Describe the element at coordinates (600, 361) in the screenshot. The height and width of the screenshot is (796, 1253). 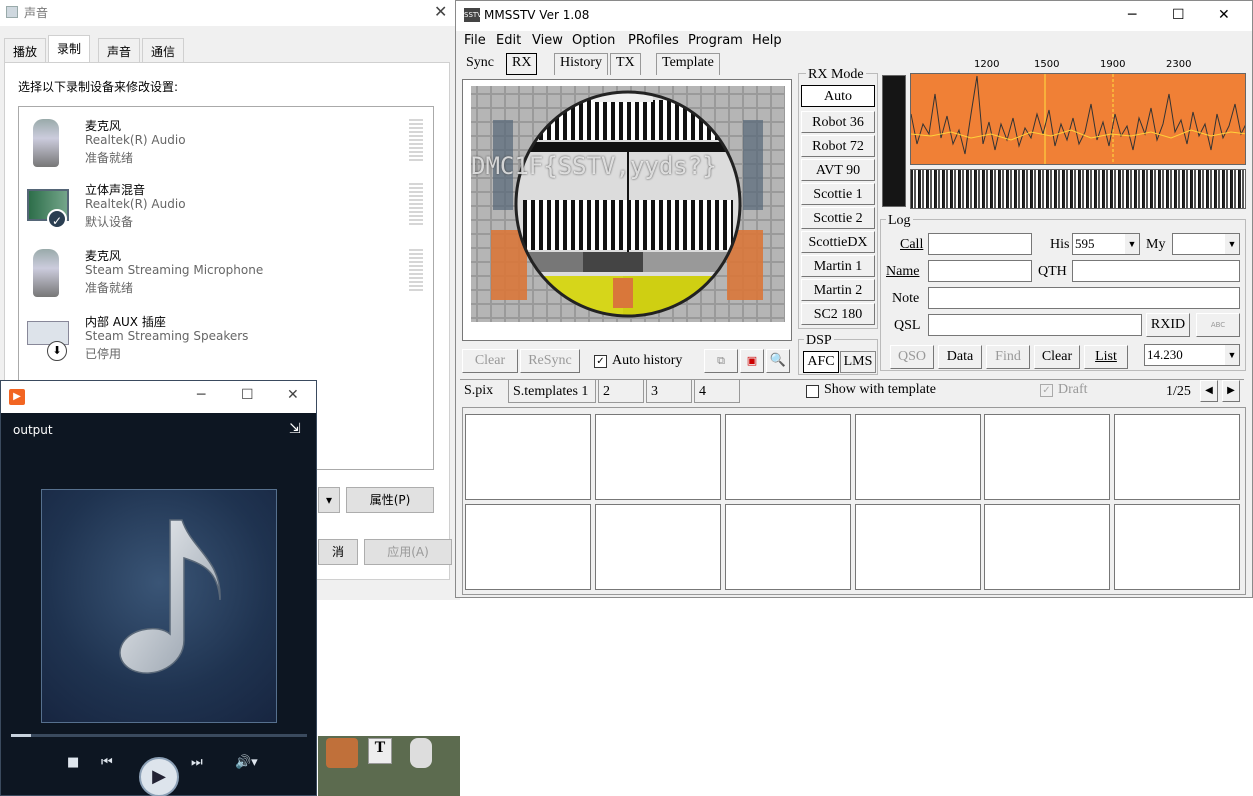
I see `auto-history-checkbox: ✓` at that location.